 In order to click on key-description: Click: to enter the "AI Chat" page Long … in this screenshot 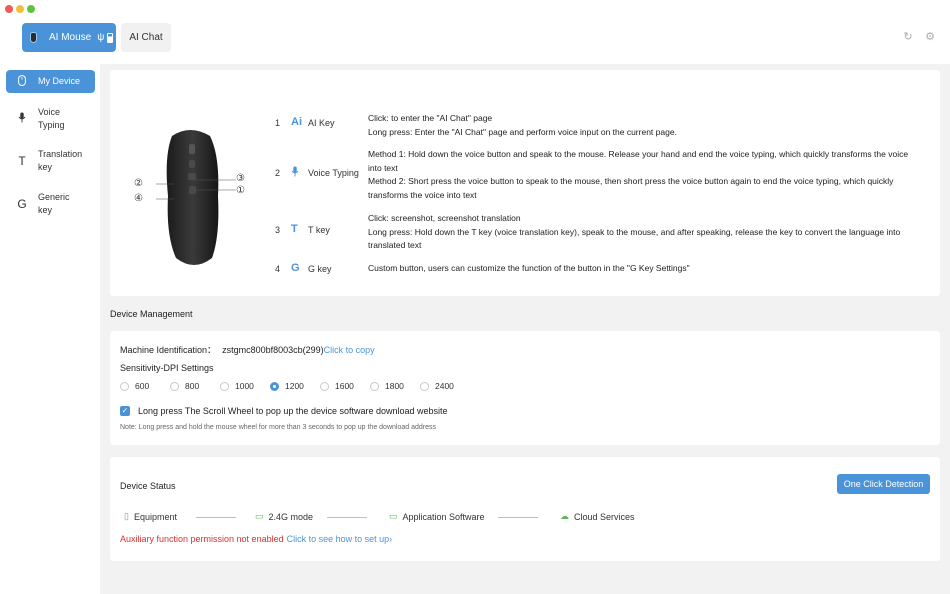, I will do `click(645, 125)`.